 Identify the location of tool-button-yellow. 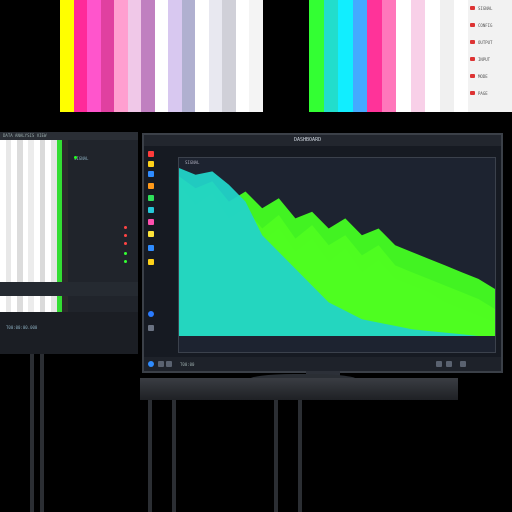
(151, 164).